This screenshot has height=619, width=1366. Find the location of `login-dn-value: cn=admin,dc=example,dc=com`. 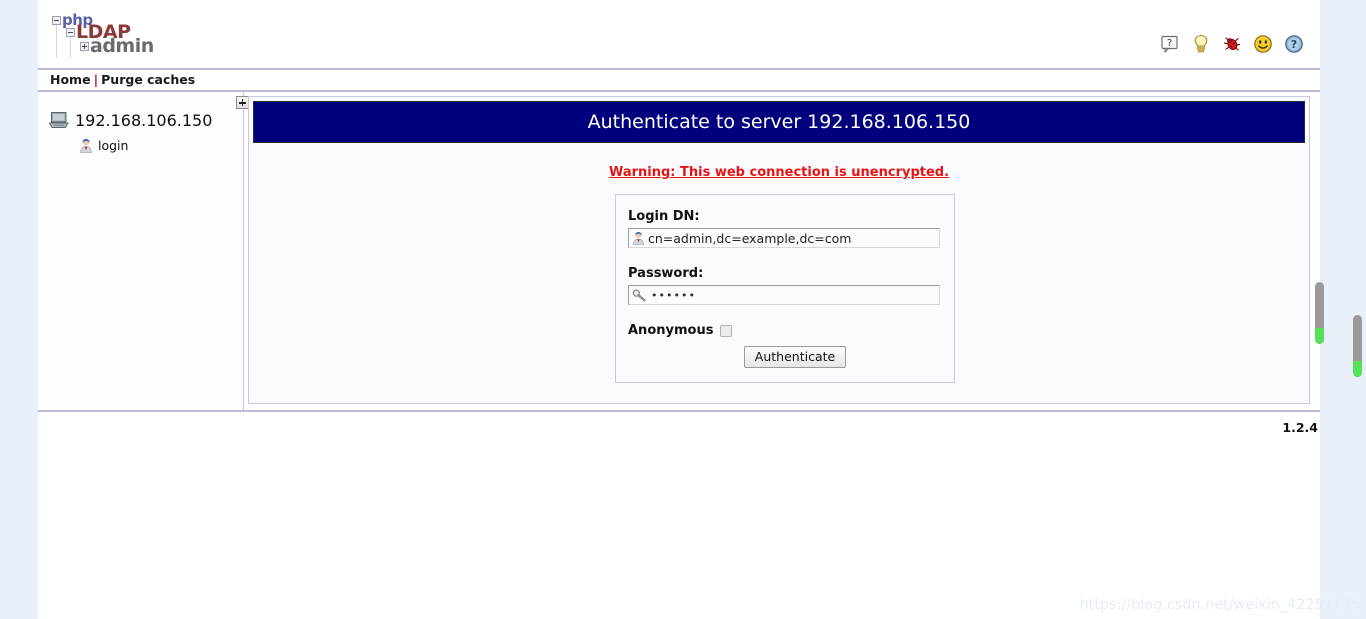

login-dn-value: cn=admin,dc=example,dc=com is located at coordinates (750, 238).